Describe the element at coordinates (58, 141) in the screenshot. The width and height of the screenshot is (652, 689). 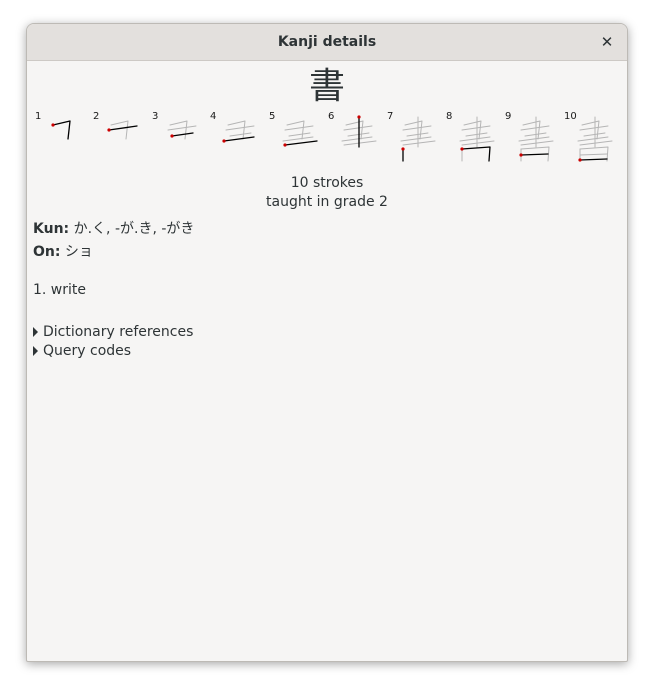
I see `stroke-step-1: 1` at that location.